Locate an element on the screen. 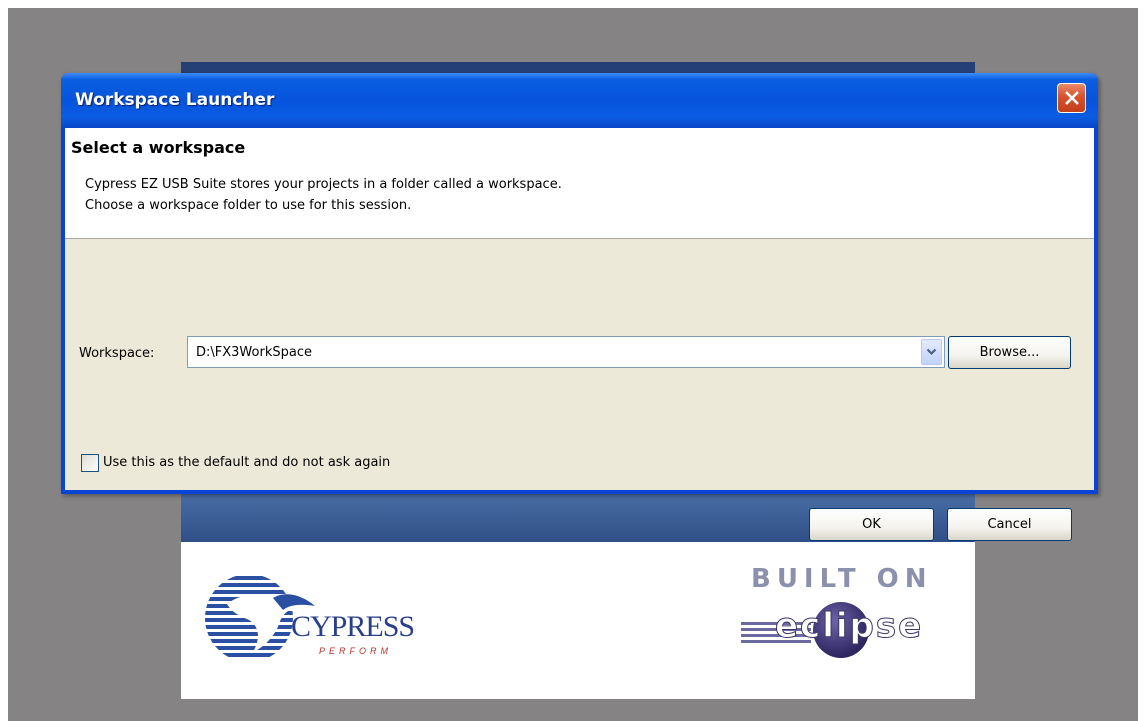 The width and height of the screenshot is (1145, 721). header-title: Select a workspace is located at coordinates (158, 147).